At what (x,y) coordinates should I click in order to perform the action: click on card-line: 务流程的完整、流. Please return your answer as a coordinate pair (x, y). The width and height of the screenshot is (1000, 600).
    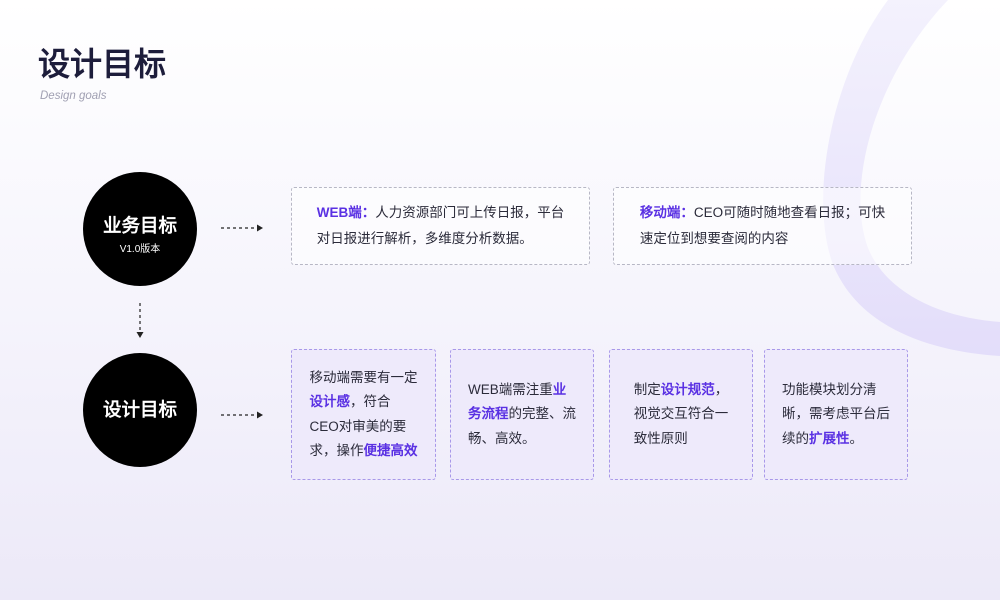
    Looking at the image, I should click on (522, 414).